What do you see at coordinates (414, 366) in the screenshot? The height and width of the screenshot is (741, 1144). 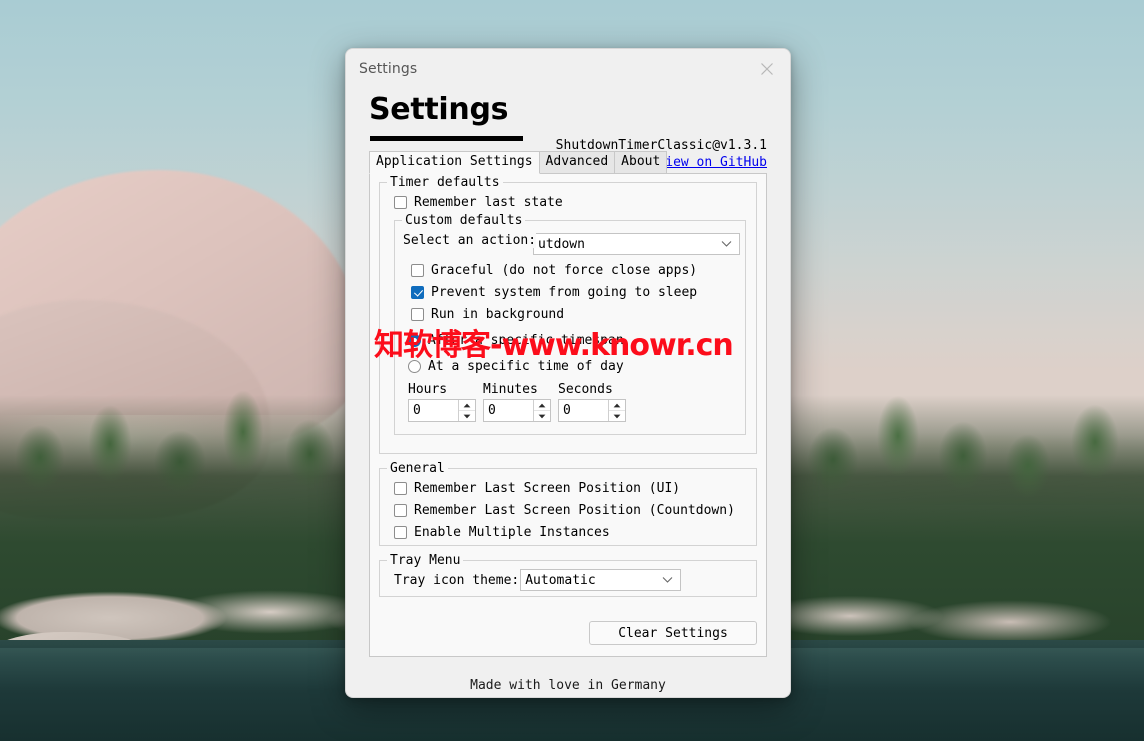 I see `radio-at-time-of-day` at bounding box center [414, 366].